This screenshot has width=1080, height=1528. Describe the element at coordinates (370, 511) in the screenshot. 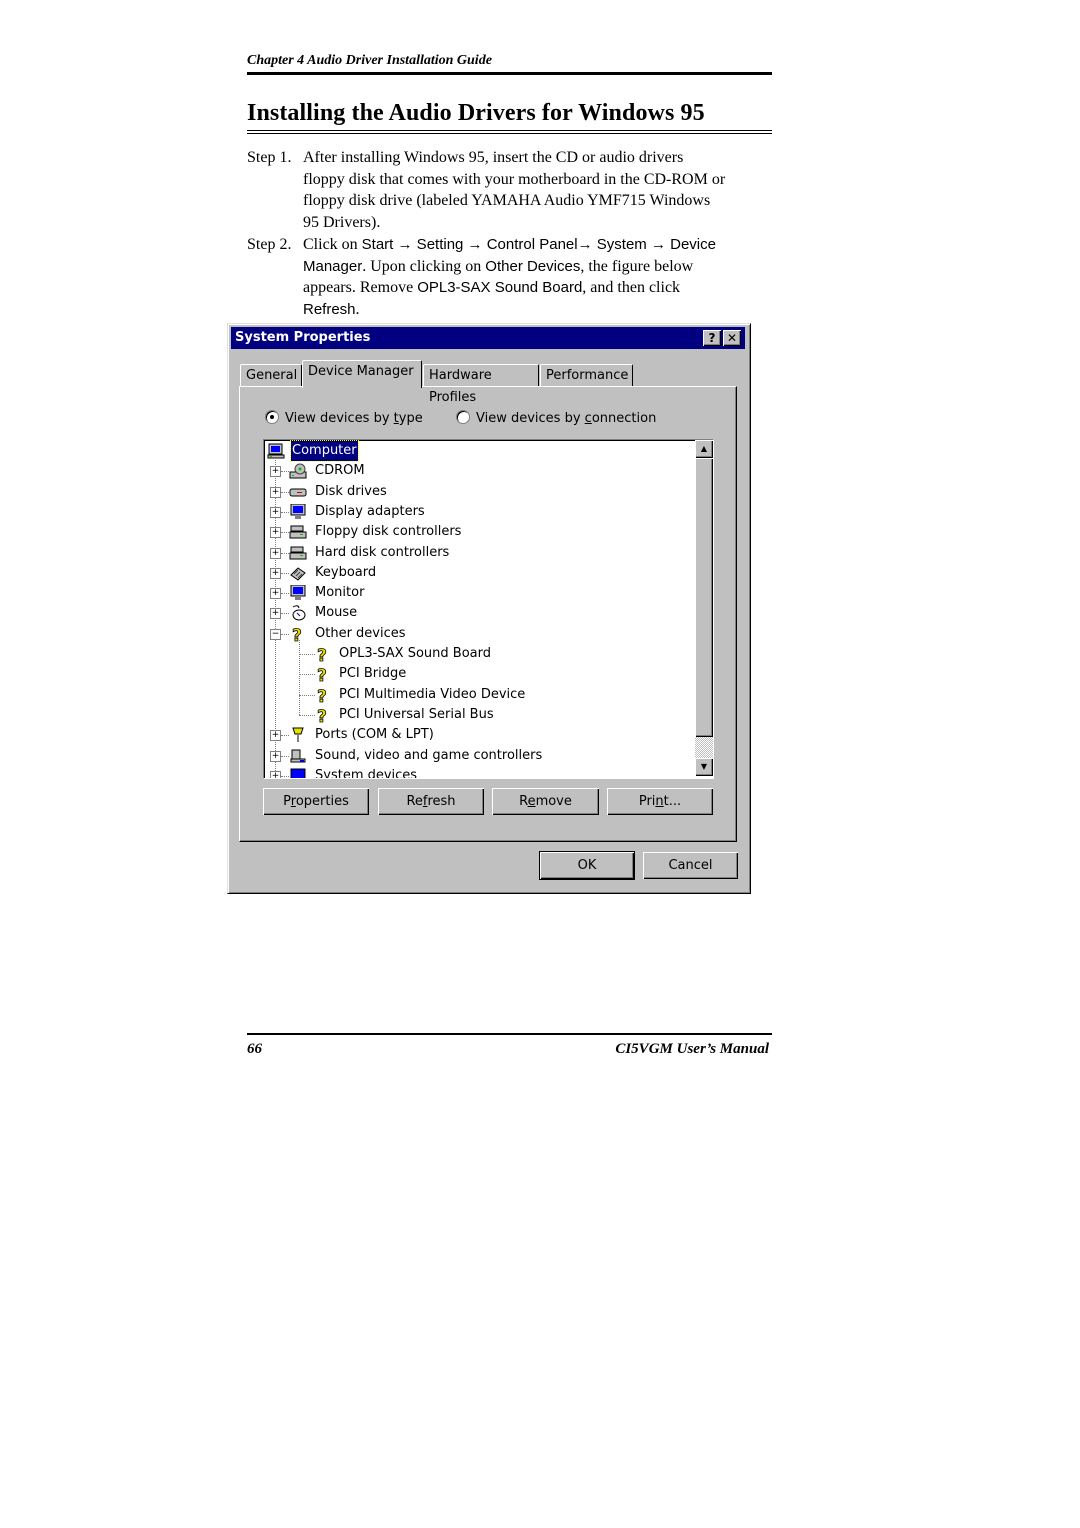

I see `tree-item-label: Display adapters` at that location.